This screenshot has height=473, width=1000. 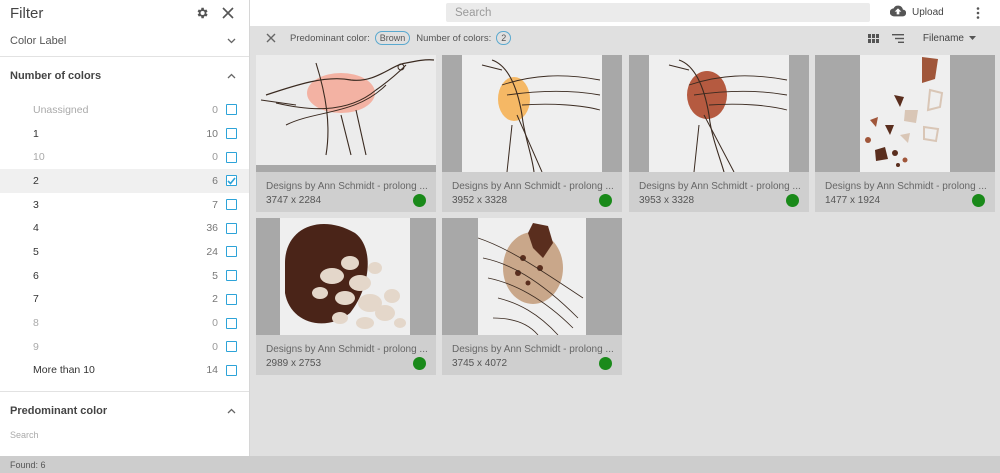 I want to click on number-of-colors-option: 37, so click(x=124, y=205).